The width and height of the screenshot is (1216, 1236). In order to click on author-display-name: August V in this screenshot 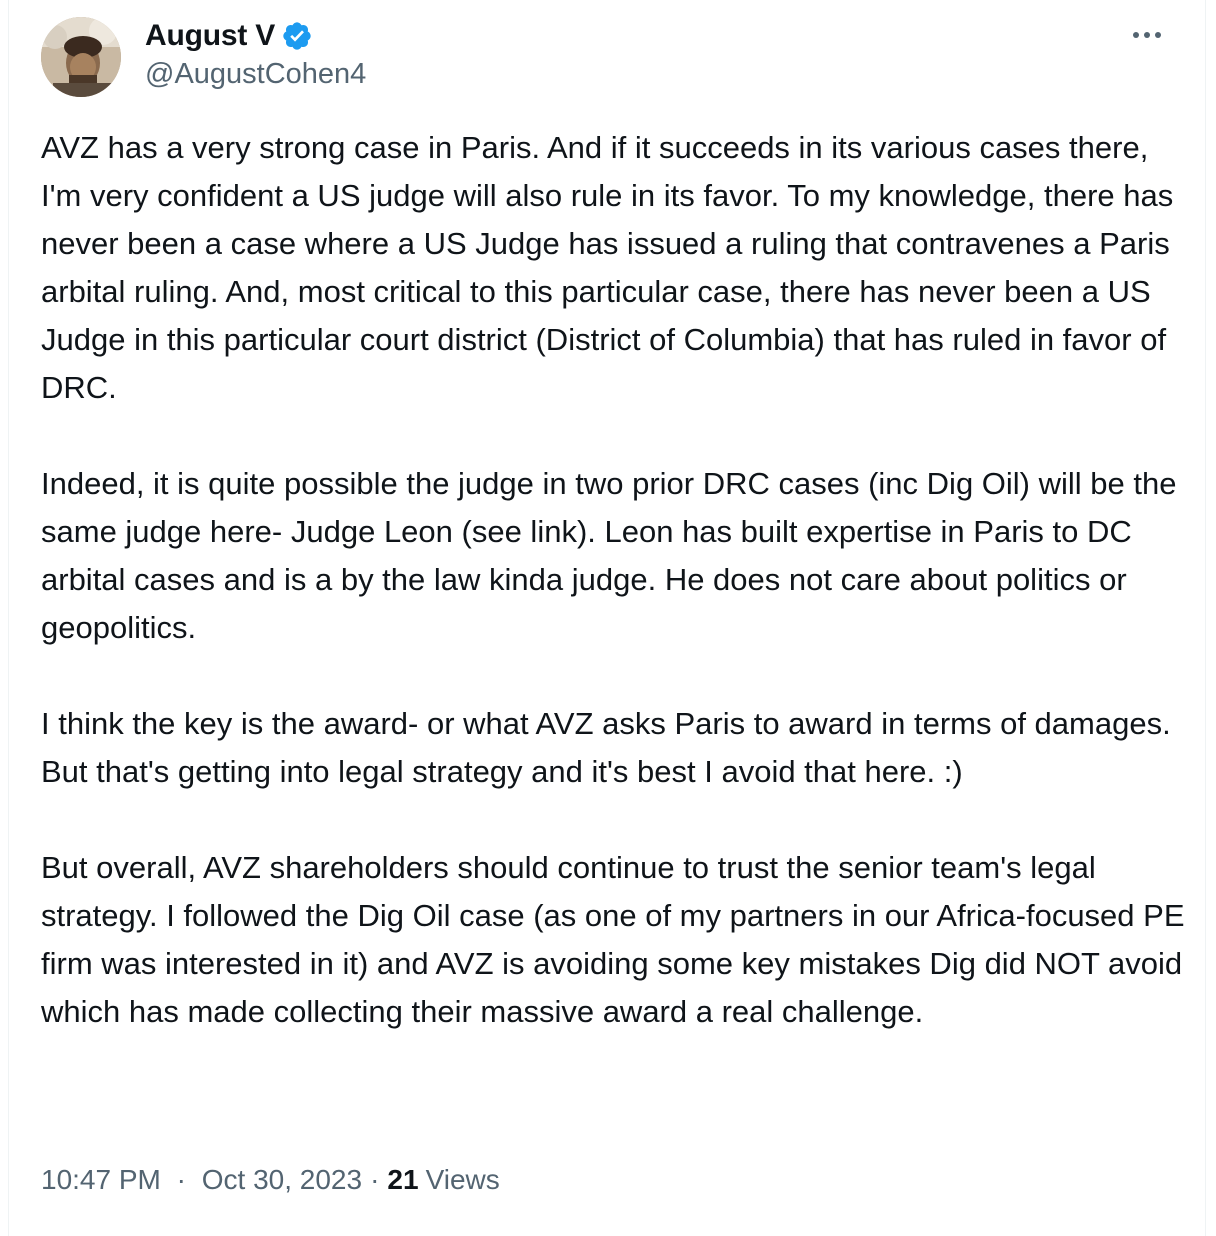, I will do `click(210, 36)`.